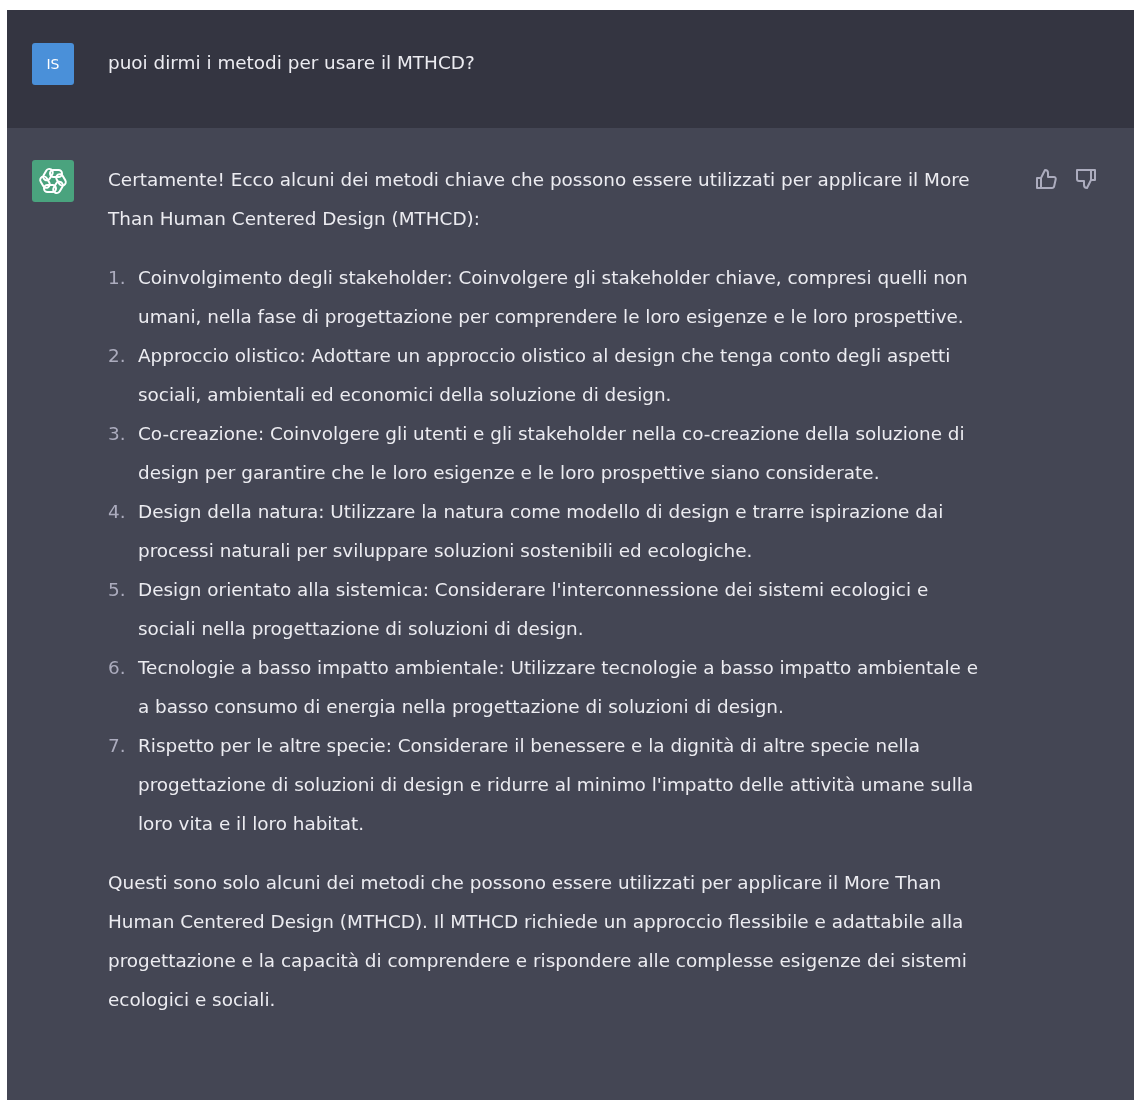 Image resolution: width=1134 pixels, height=1100 pixels. What do you see at coordinates (117, 590) in the screenshot?
I see `list-number: 5.` at bounding box center [117, 590].